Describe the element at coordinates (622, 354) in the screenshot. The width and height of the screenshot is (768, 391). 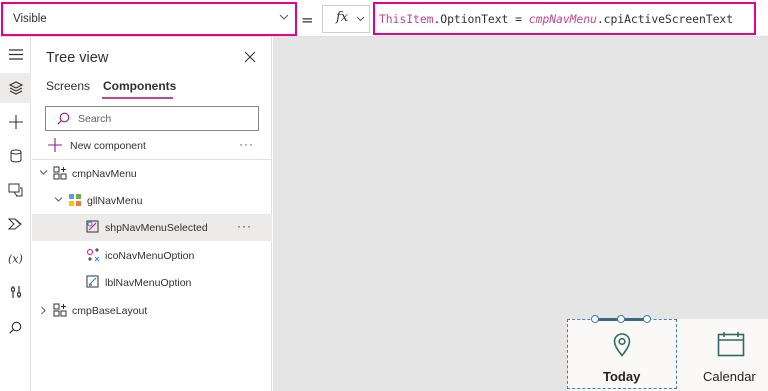
I see `selection-outline` at that location.